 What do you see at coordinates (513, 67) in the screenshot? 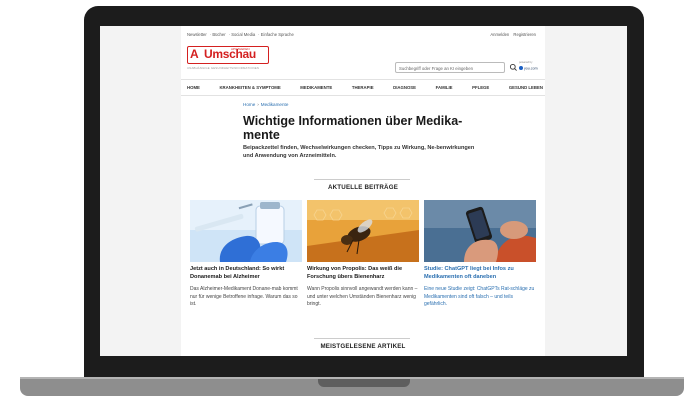
I see `search-icon` at bounding box center [513, 67].